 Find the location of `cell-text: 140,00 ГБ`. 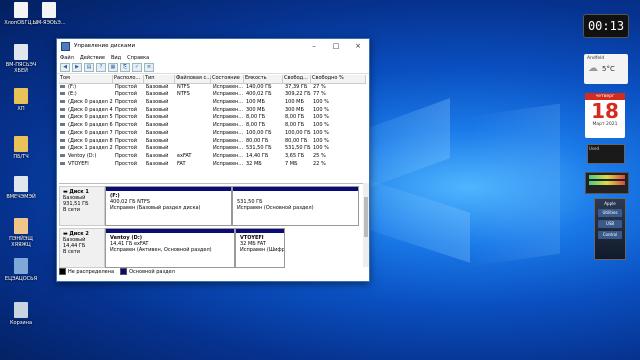

cell-text: 140,00 ГБ is located at coordinates (259, 86).